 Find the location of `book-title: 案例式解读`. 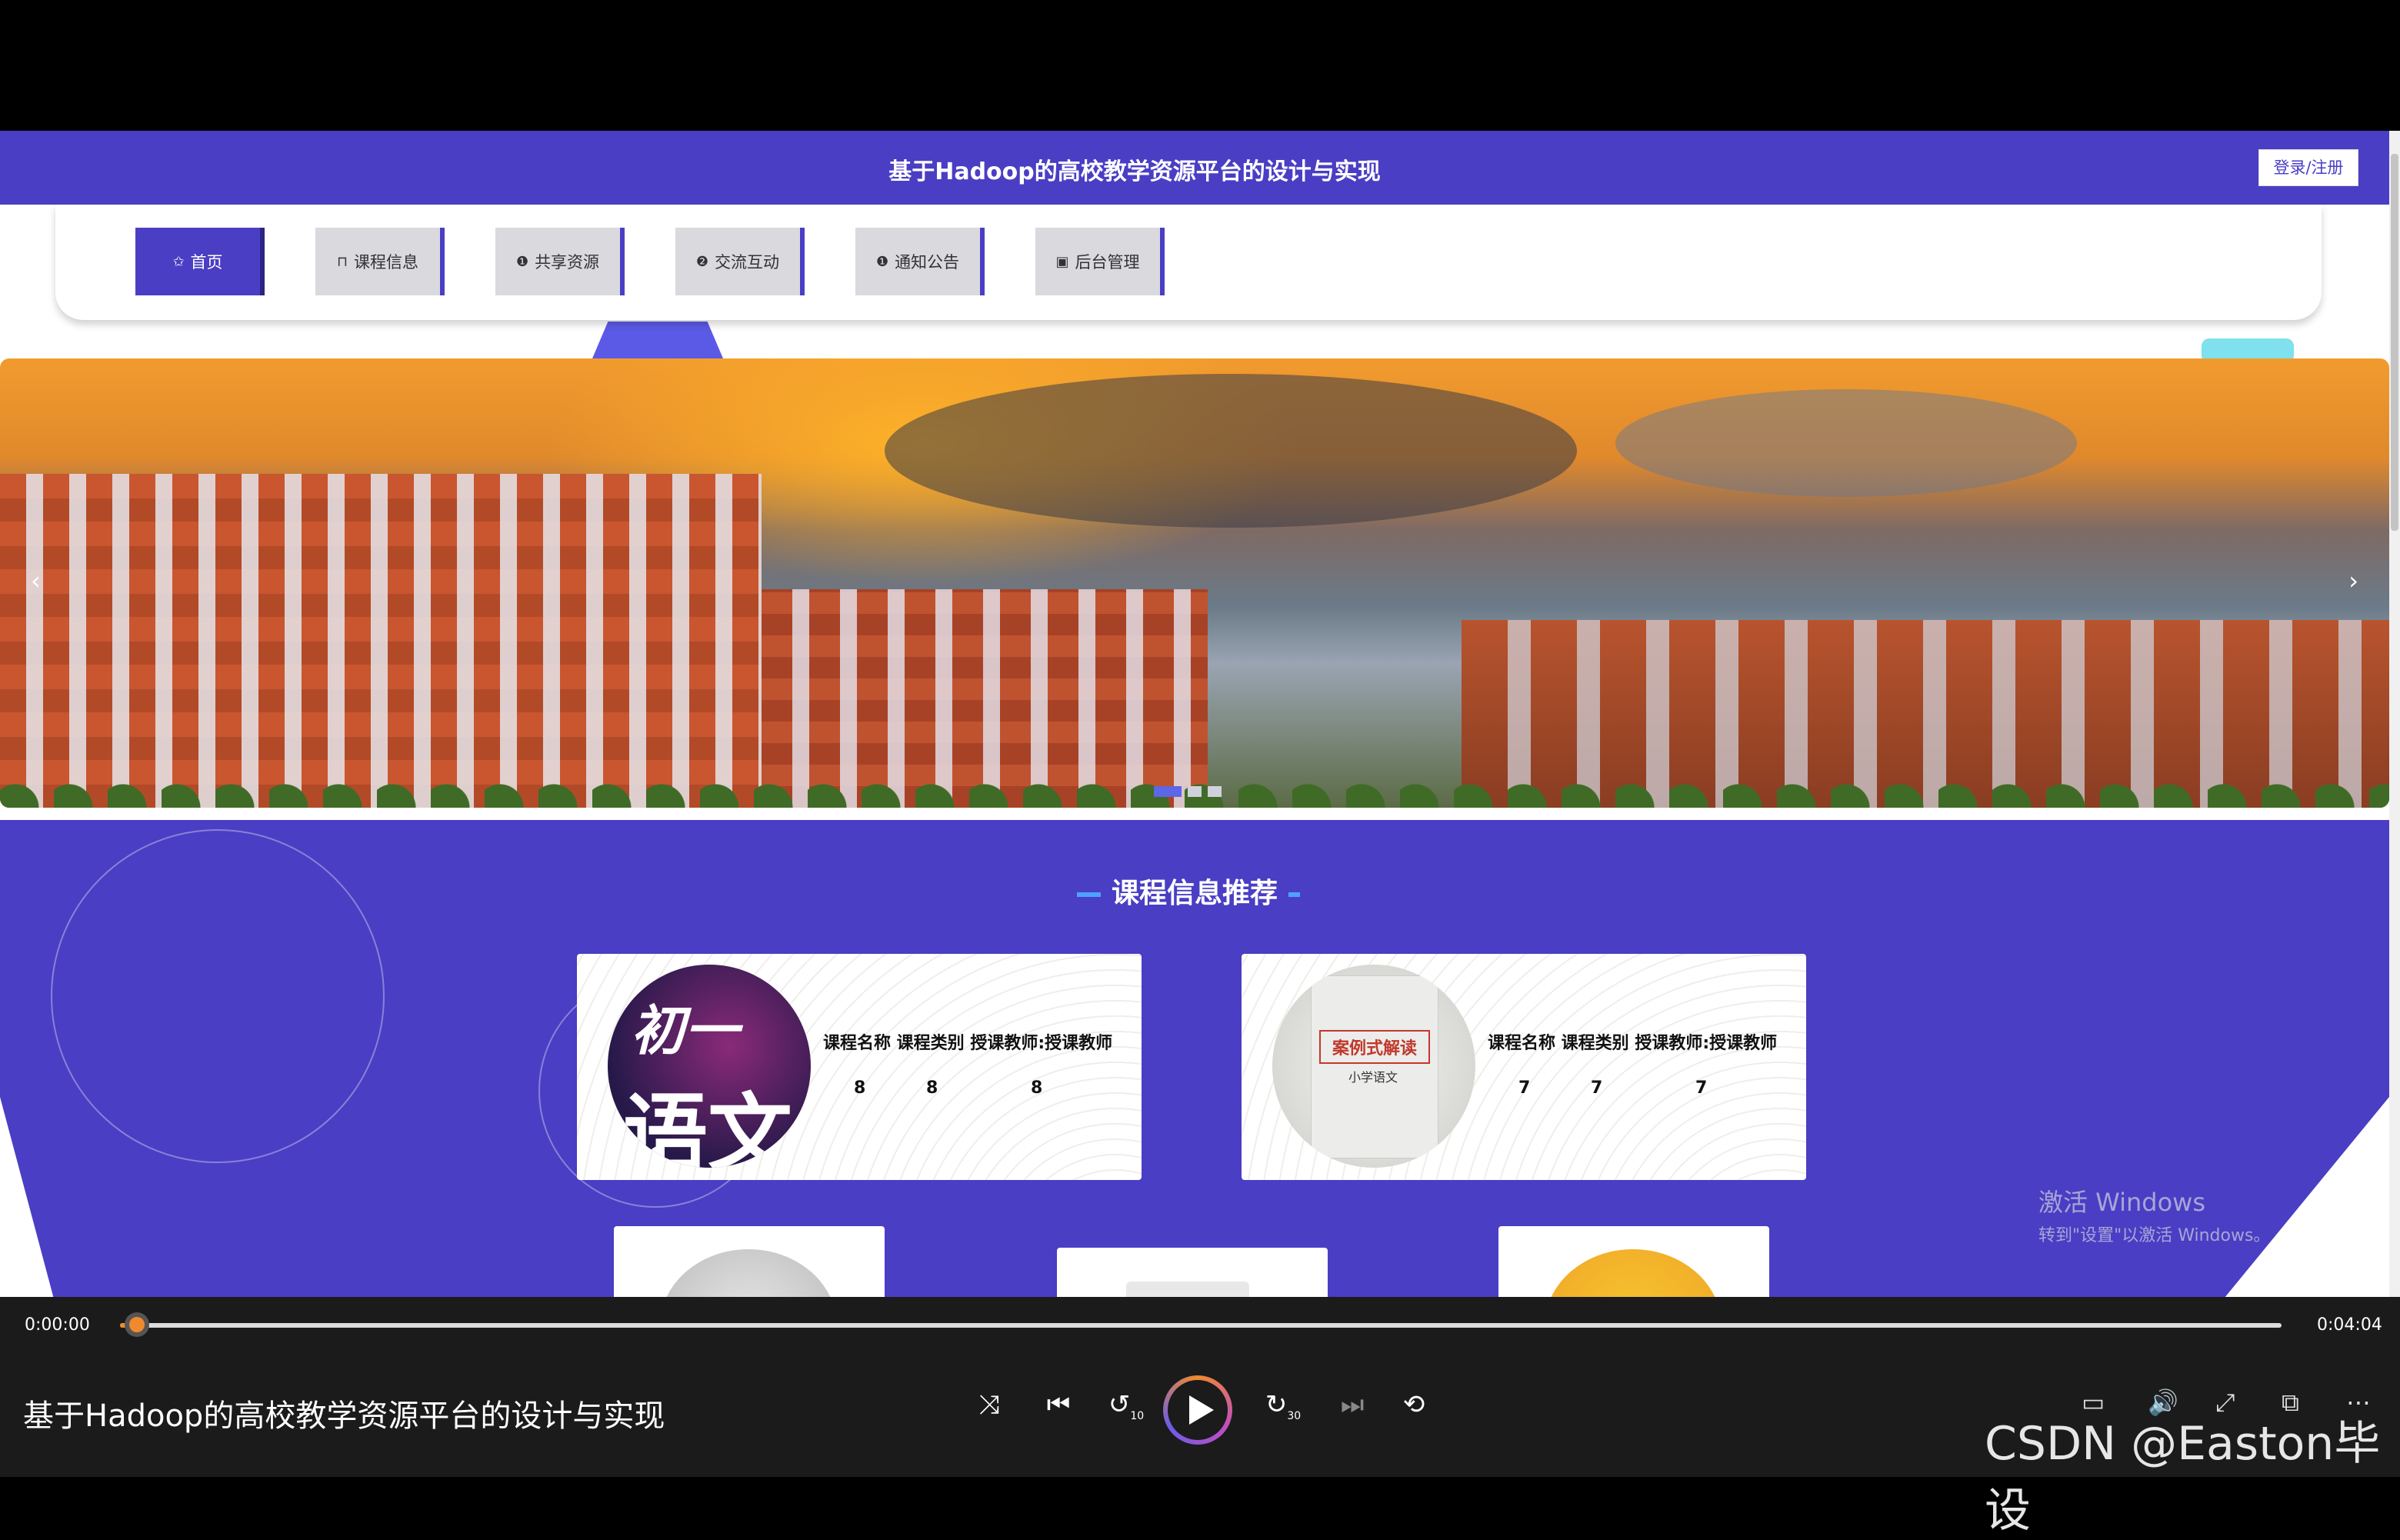

book-title: 案例式解读 is located at coordinates (1375, 1047).